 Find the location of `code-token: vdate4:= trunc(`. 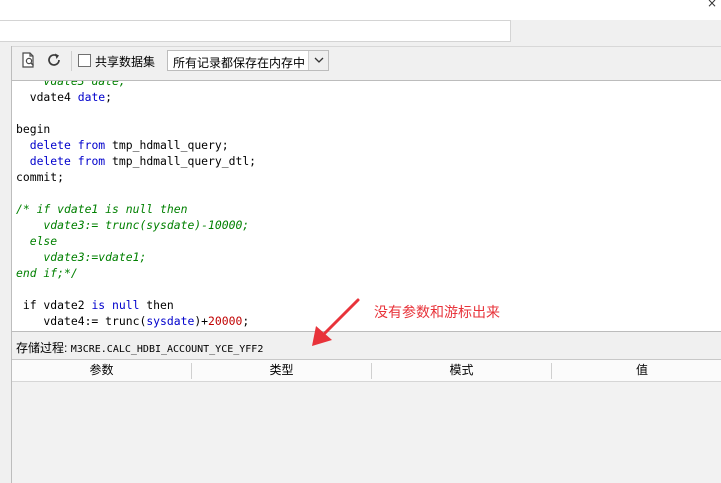

code-token: vdate4:= trunc( is located at coordinates (81, 321).